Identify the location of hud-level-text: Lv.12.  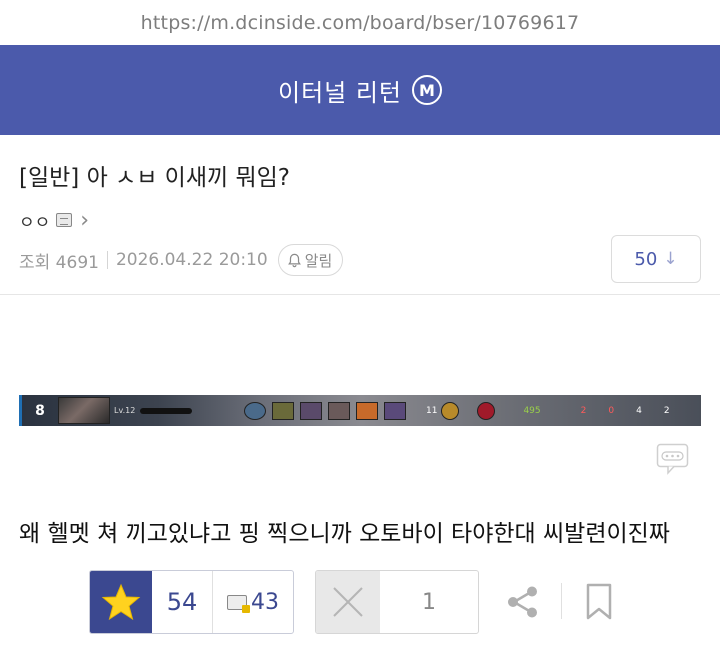
(125, 410).